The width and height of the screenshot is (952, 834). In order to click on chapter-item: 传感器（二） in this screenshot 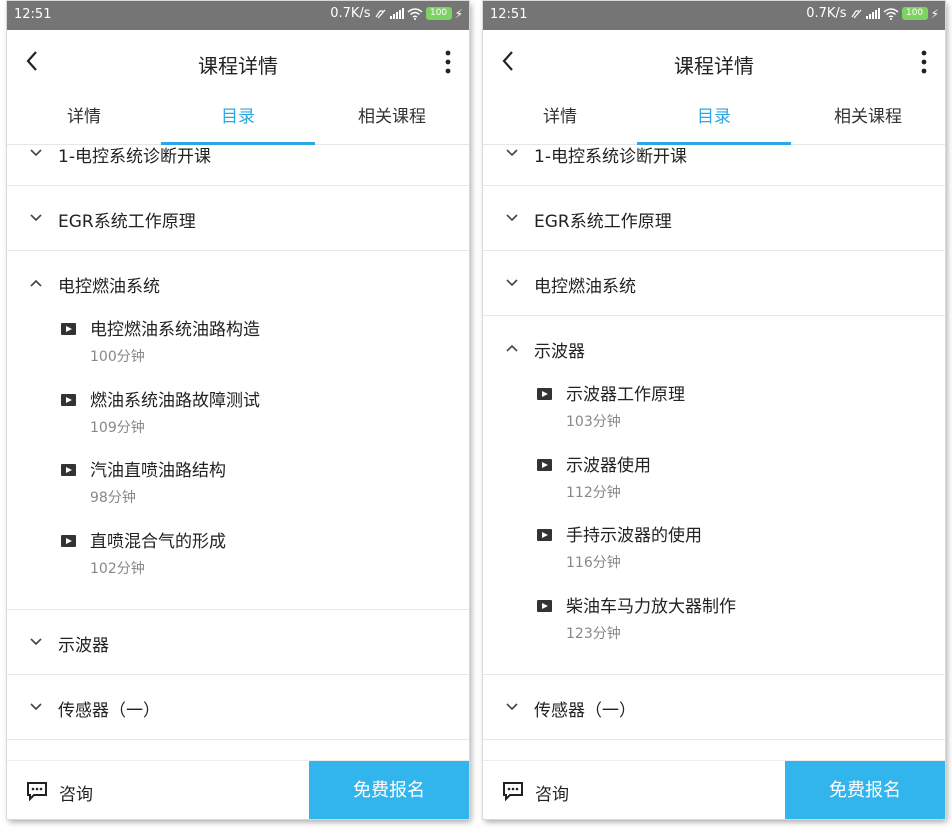, I will do `click(238, 750)`.